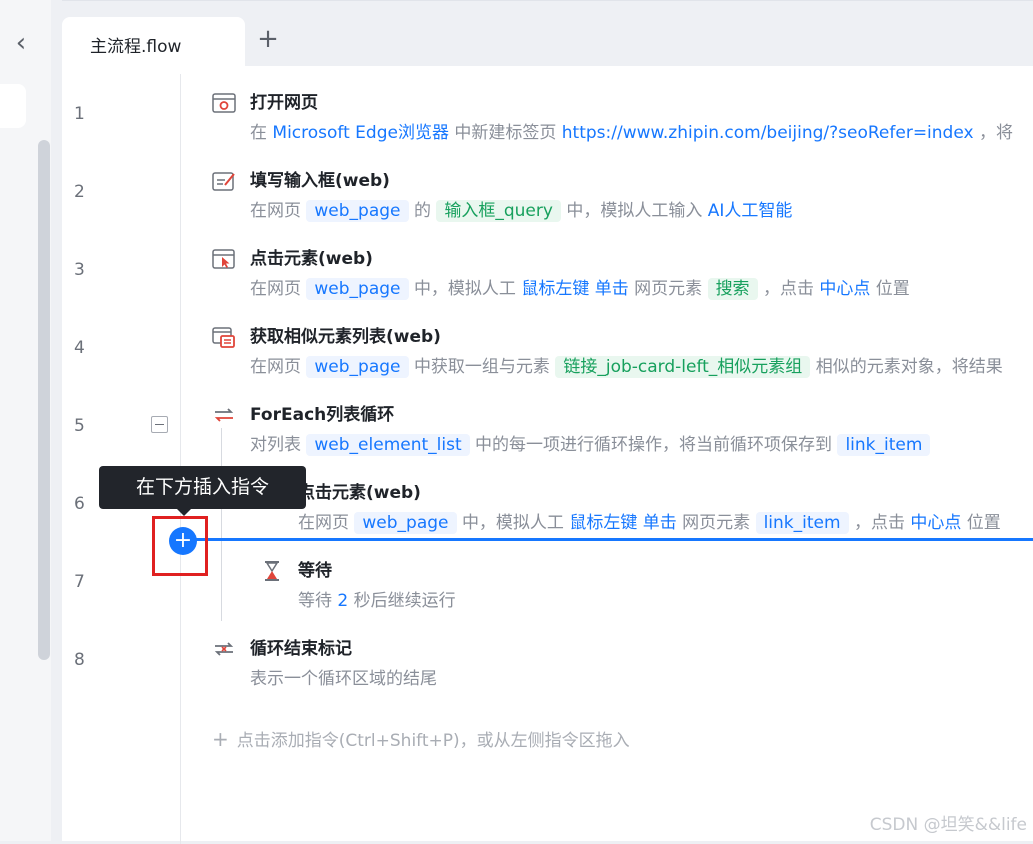  Describe the element at coordinates (377, 601) in the screenshot. I see `command-description: 等待 2 秒后继续运行` at that location.